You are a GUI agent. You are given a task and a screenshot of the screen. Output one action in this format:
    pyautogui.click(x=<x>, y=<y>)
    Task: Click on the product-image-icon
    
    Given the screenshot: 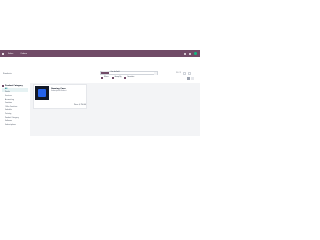 What is the action you would take?
    pyautogui.click(x=42, y=93)
    